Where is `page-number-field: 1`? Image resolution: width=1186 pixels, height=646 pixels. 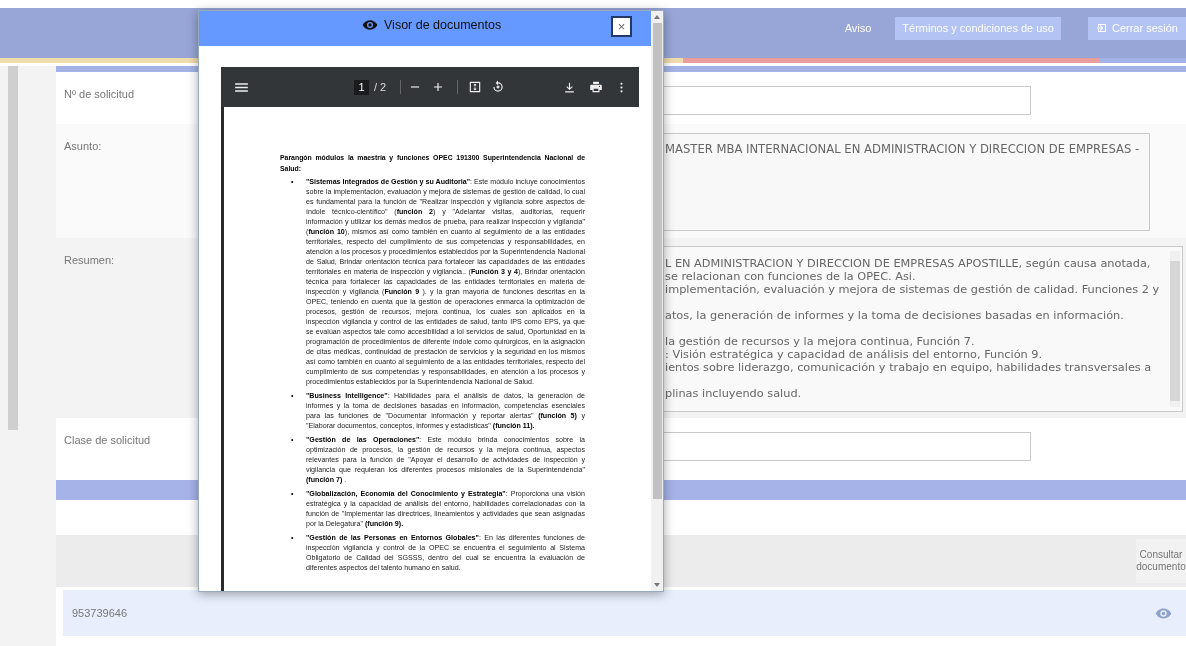 page-number-field: 1 is located at coordinates (361, 87).